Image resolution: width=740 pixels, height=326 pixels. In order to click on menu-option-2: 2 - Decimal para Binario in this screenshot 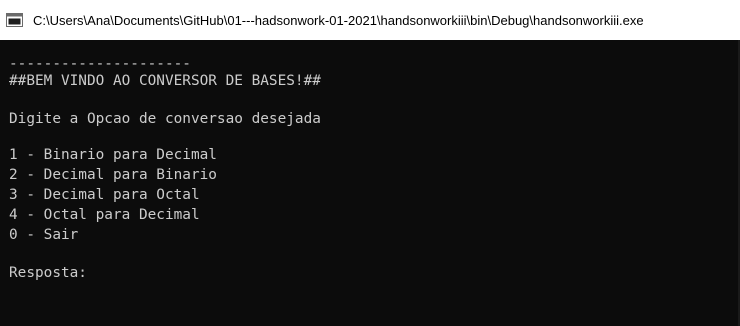, I will do `click(113, 175)`.